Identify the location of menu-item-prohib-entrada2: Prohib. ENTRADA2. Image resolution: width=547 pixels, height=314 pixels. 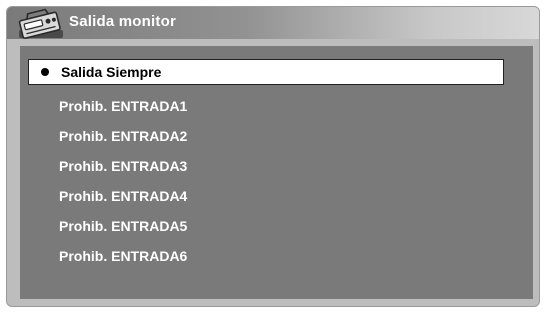
(123, 136).